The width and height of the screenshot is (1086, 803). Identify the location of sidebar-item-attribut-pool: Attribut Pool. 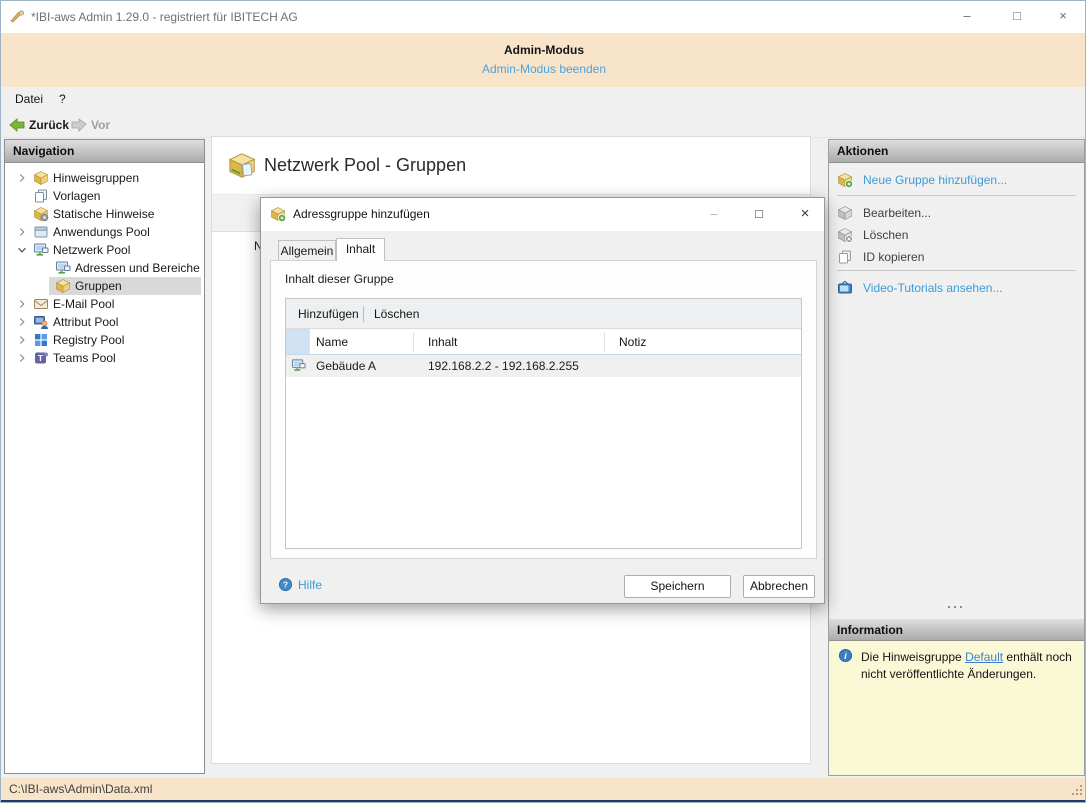
(104, 322).